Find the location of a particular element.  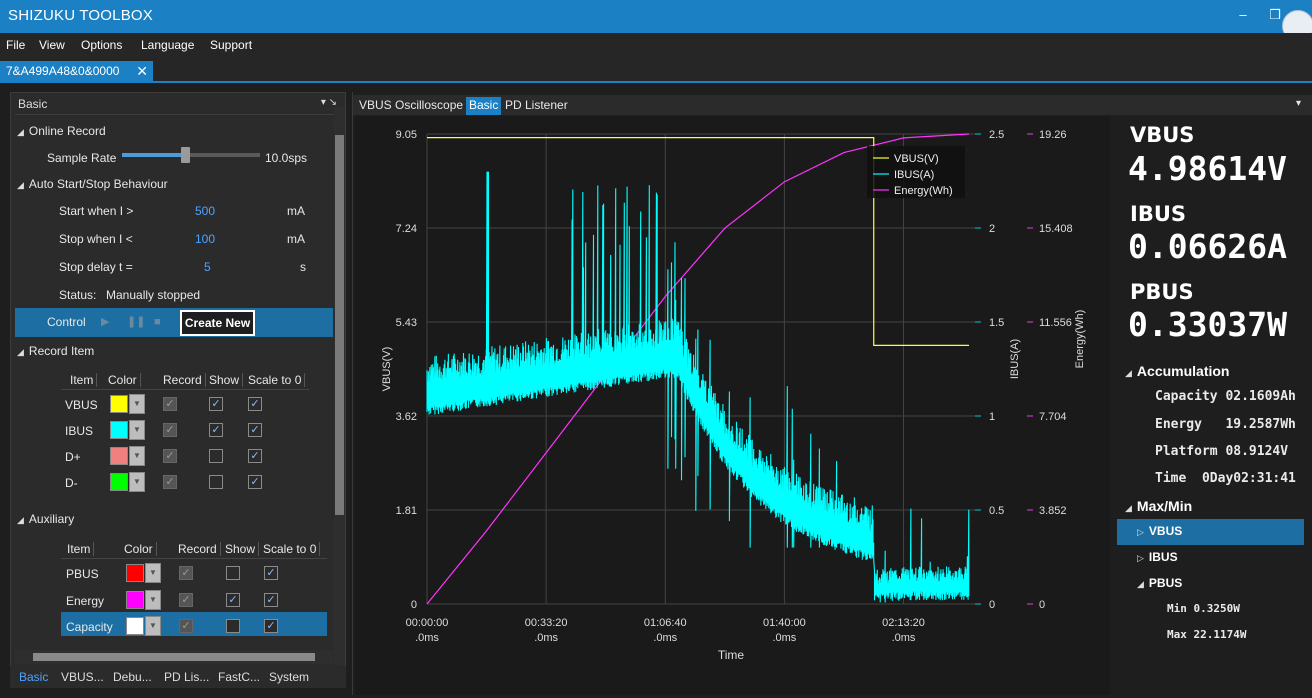

close-icon: ✕ is located at coordinates (142, 71).